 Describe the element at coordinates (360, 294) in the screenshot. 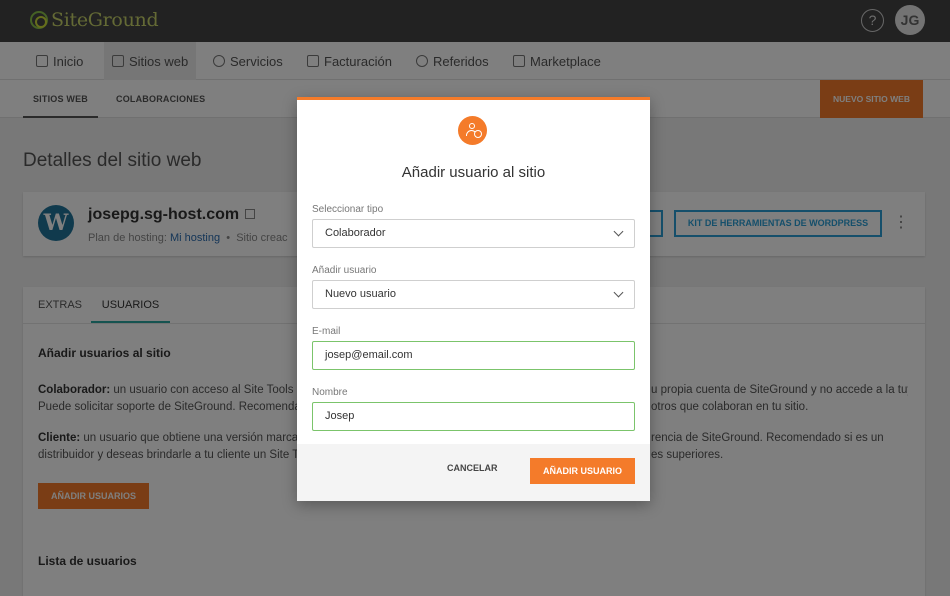

I see `user-value: Nuevo usuario` at that location.